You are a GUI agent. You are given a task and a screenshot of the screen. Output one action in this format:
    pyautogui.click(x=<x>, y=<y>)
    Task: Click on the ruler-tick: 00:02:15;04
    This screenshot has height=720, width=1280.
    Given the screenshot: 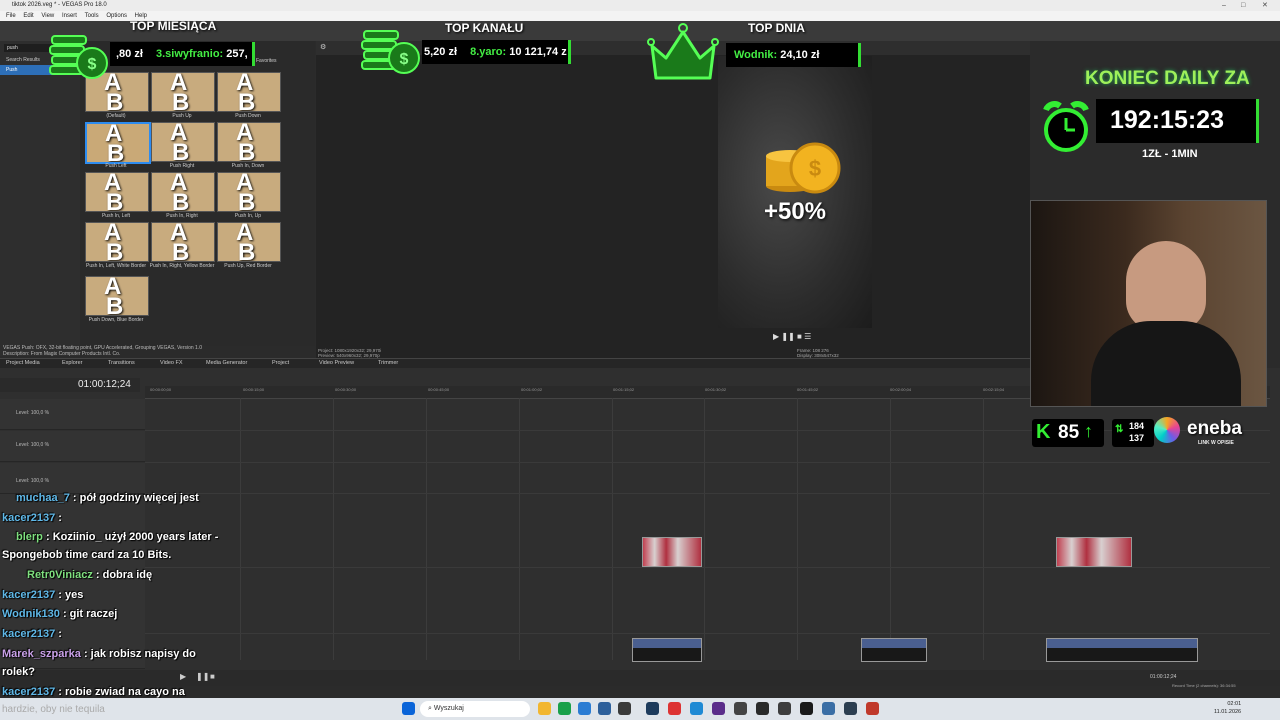 What is the action you would take?
    pyautogui.click(x=994, y=389)
    